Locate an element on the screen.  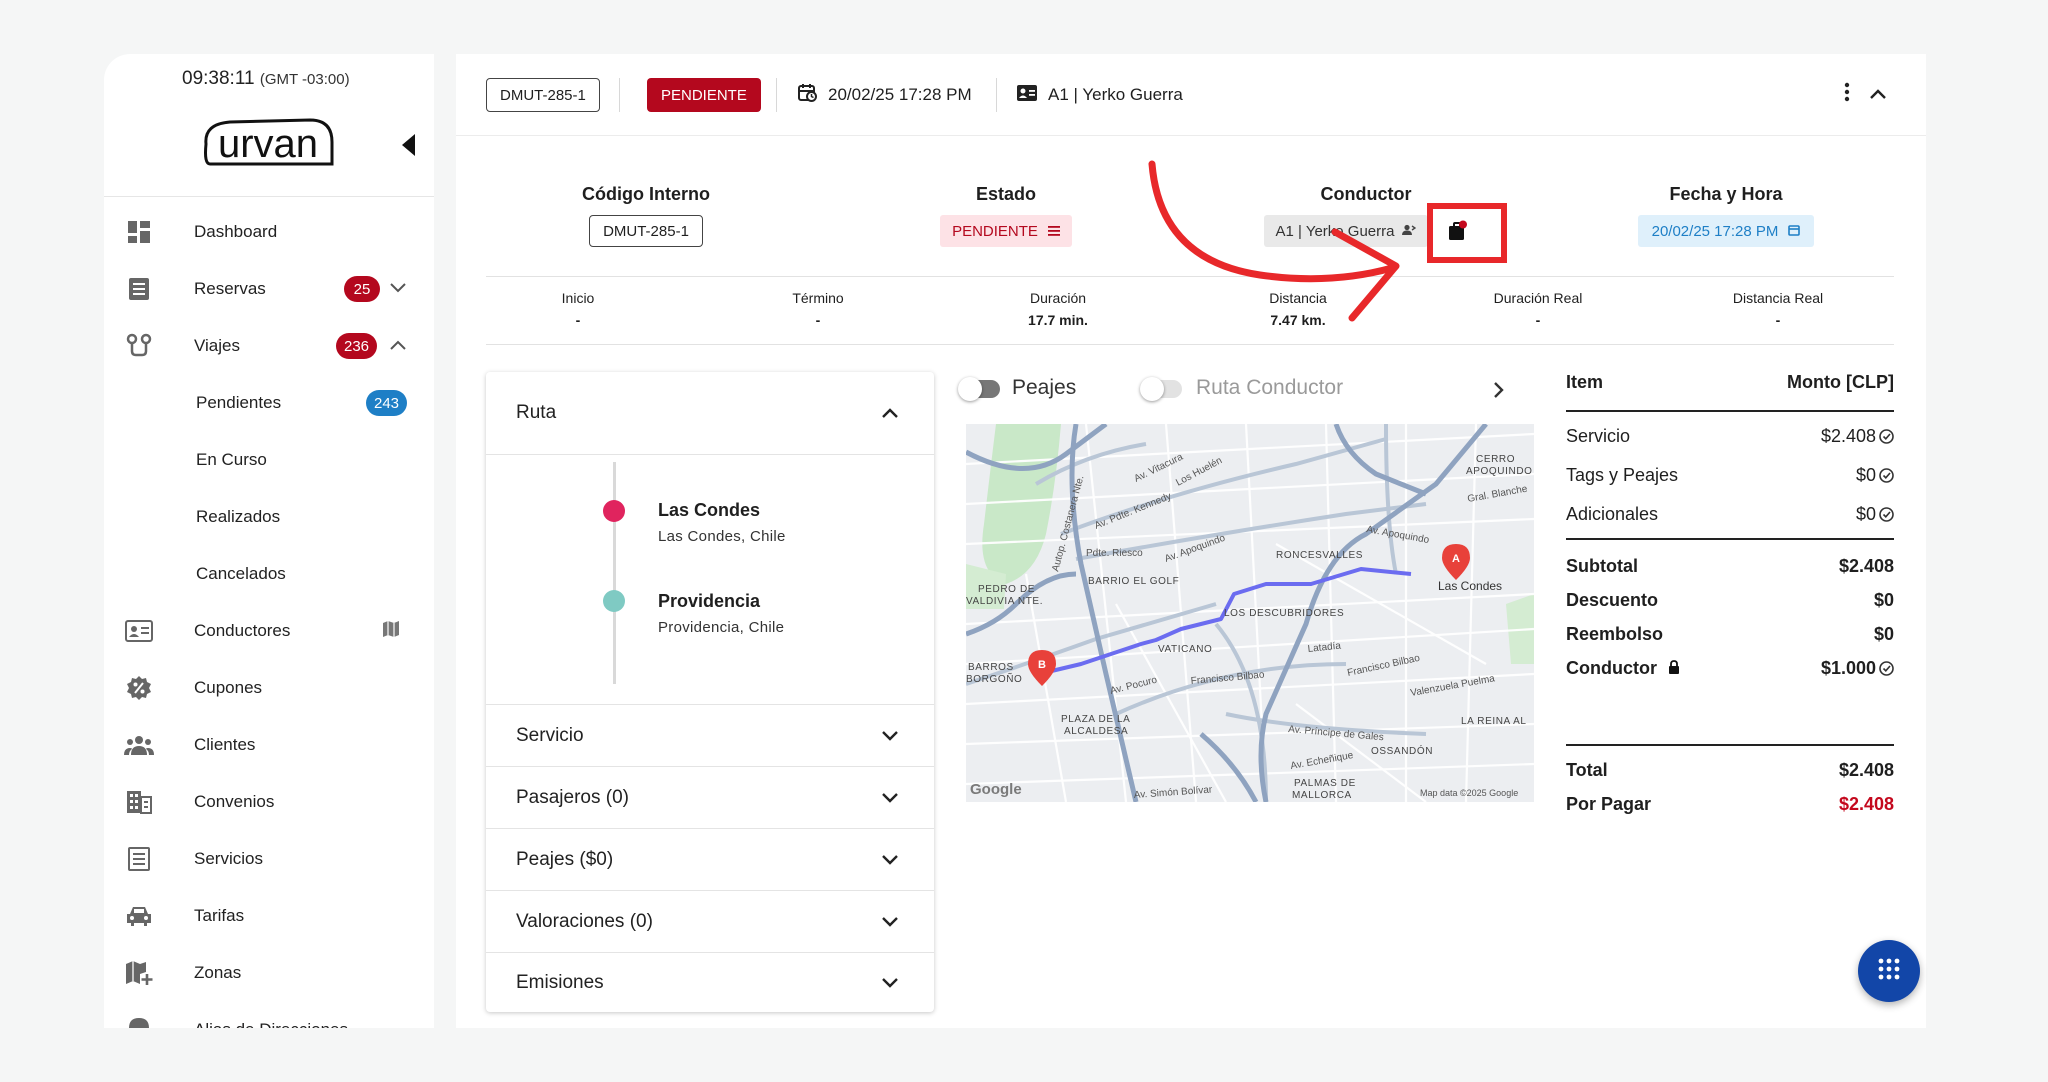
trip-datetime: 20/02/25 17:28 PM is located at coordinates (885, 95).